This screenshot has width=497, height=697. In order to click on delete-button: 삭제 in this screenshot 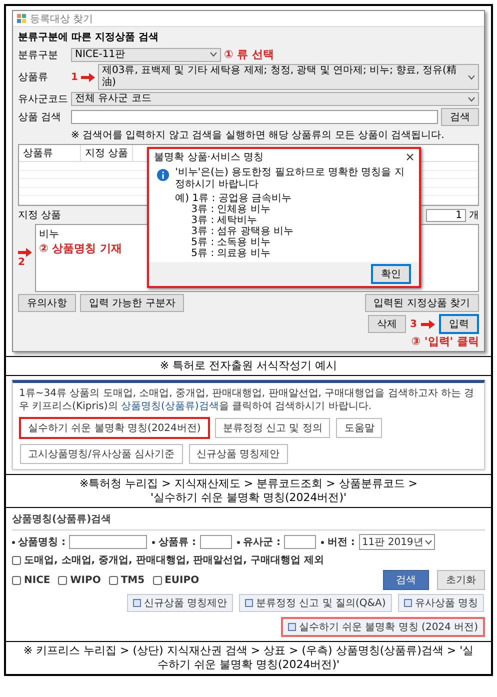, I will do `click(387, 324)`.